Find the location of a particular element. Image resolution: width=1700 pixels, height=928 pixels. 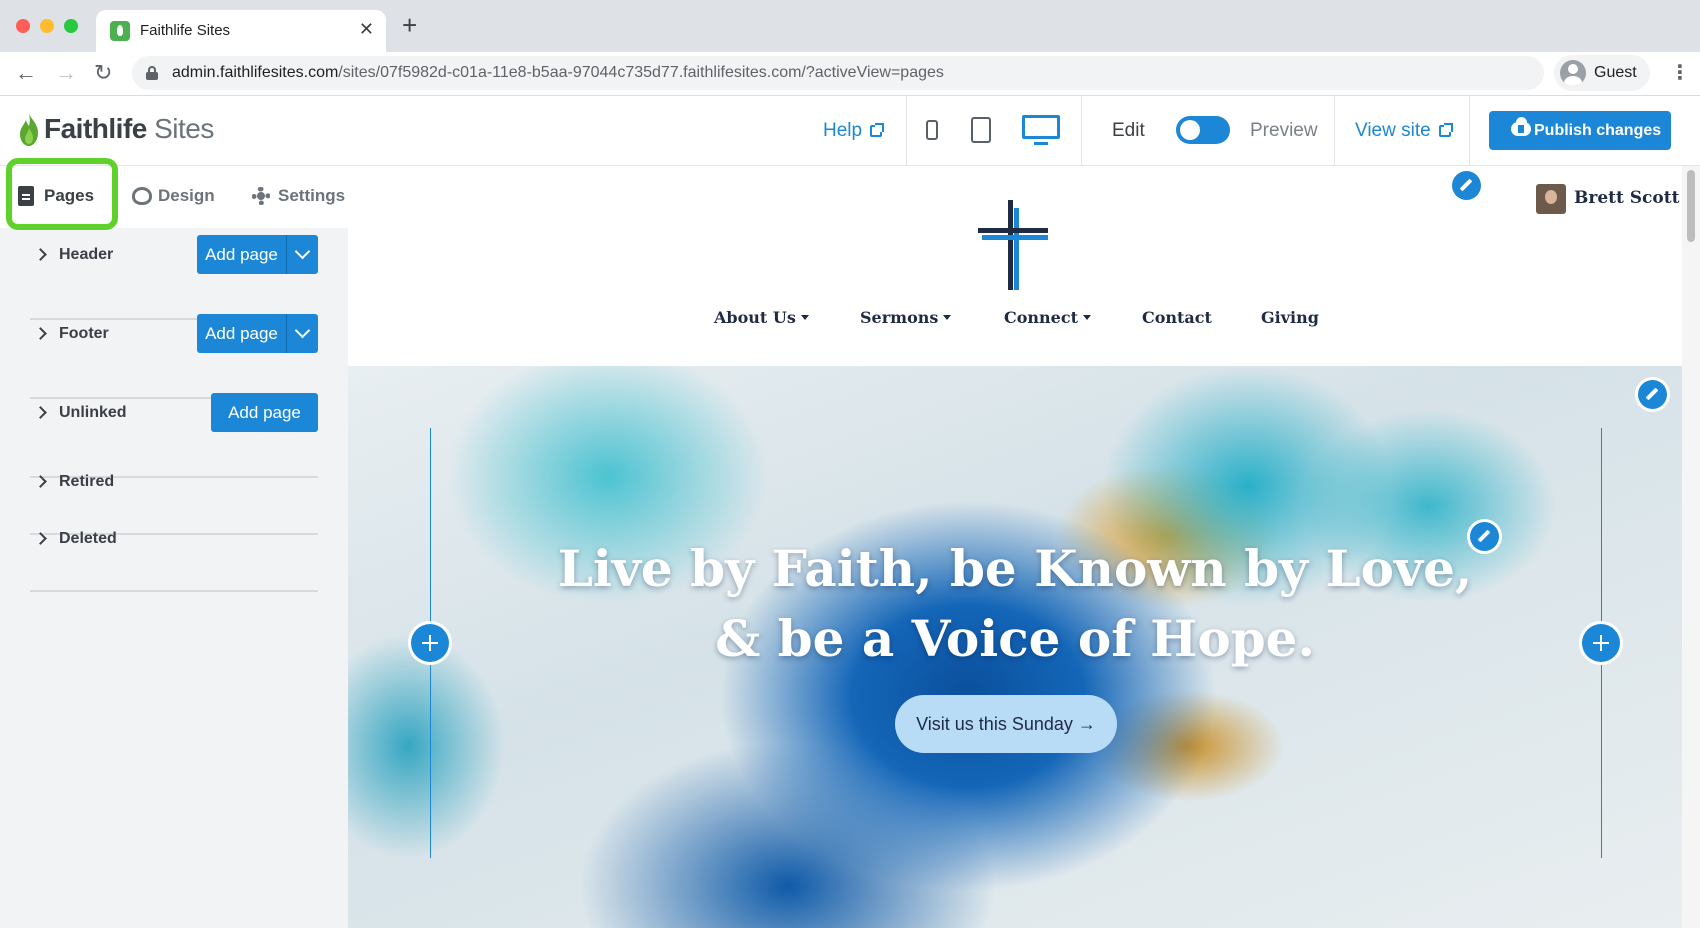

preview-scrollbar-thumb is located at coordinates (1691, 206).